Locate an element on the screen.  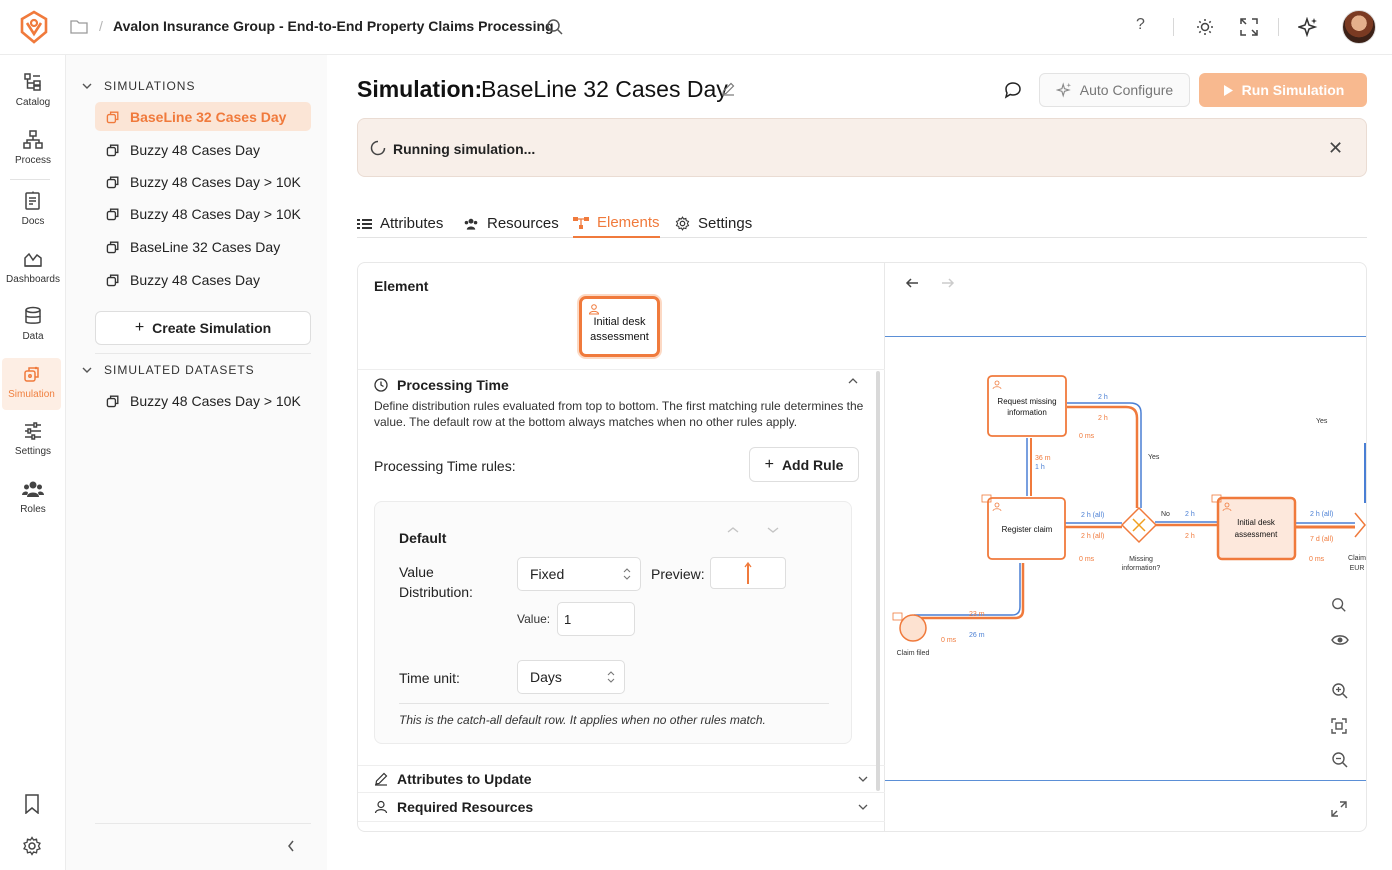
simulations-section-header: SIMULATIONS is located at coordinates (138, 86).